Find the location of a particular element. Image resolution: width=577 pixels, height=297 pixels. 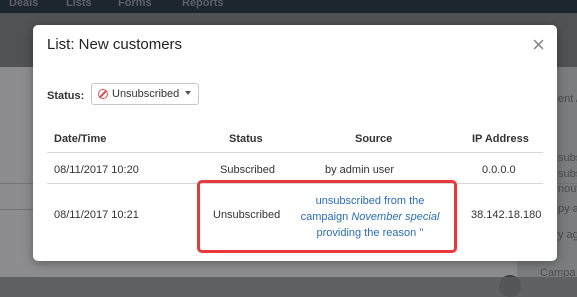

table-header-divider is located at coordinates (295, 152).